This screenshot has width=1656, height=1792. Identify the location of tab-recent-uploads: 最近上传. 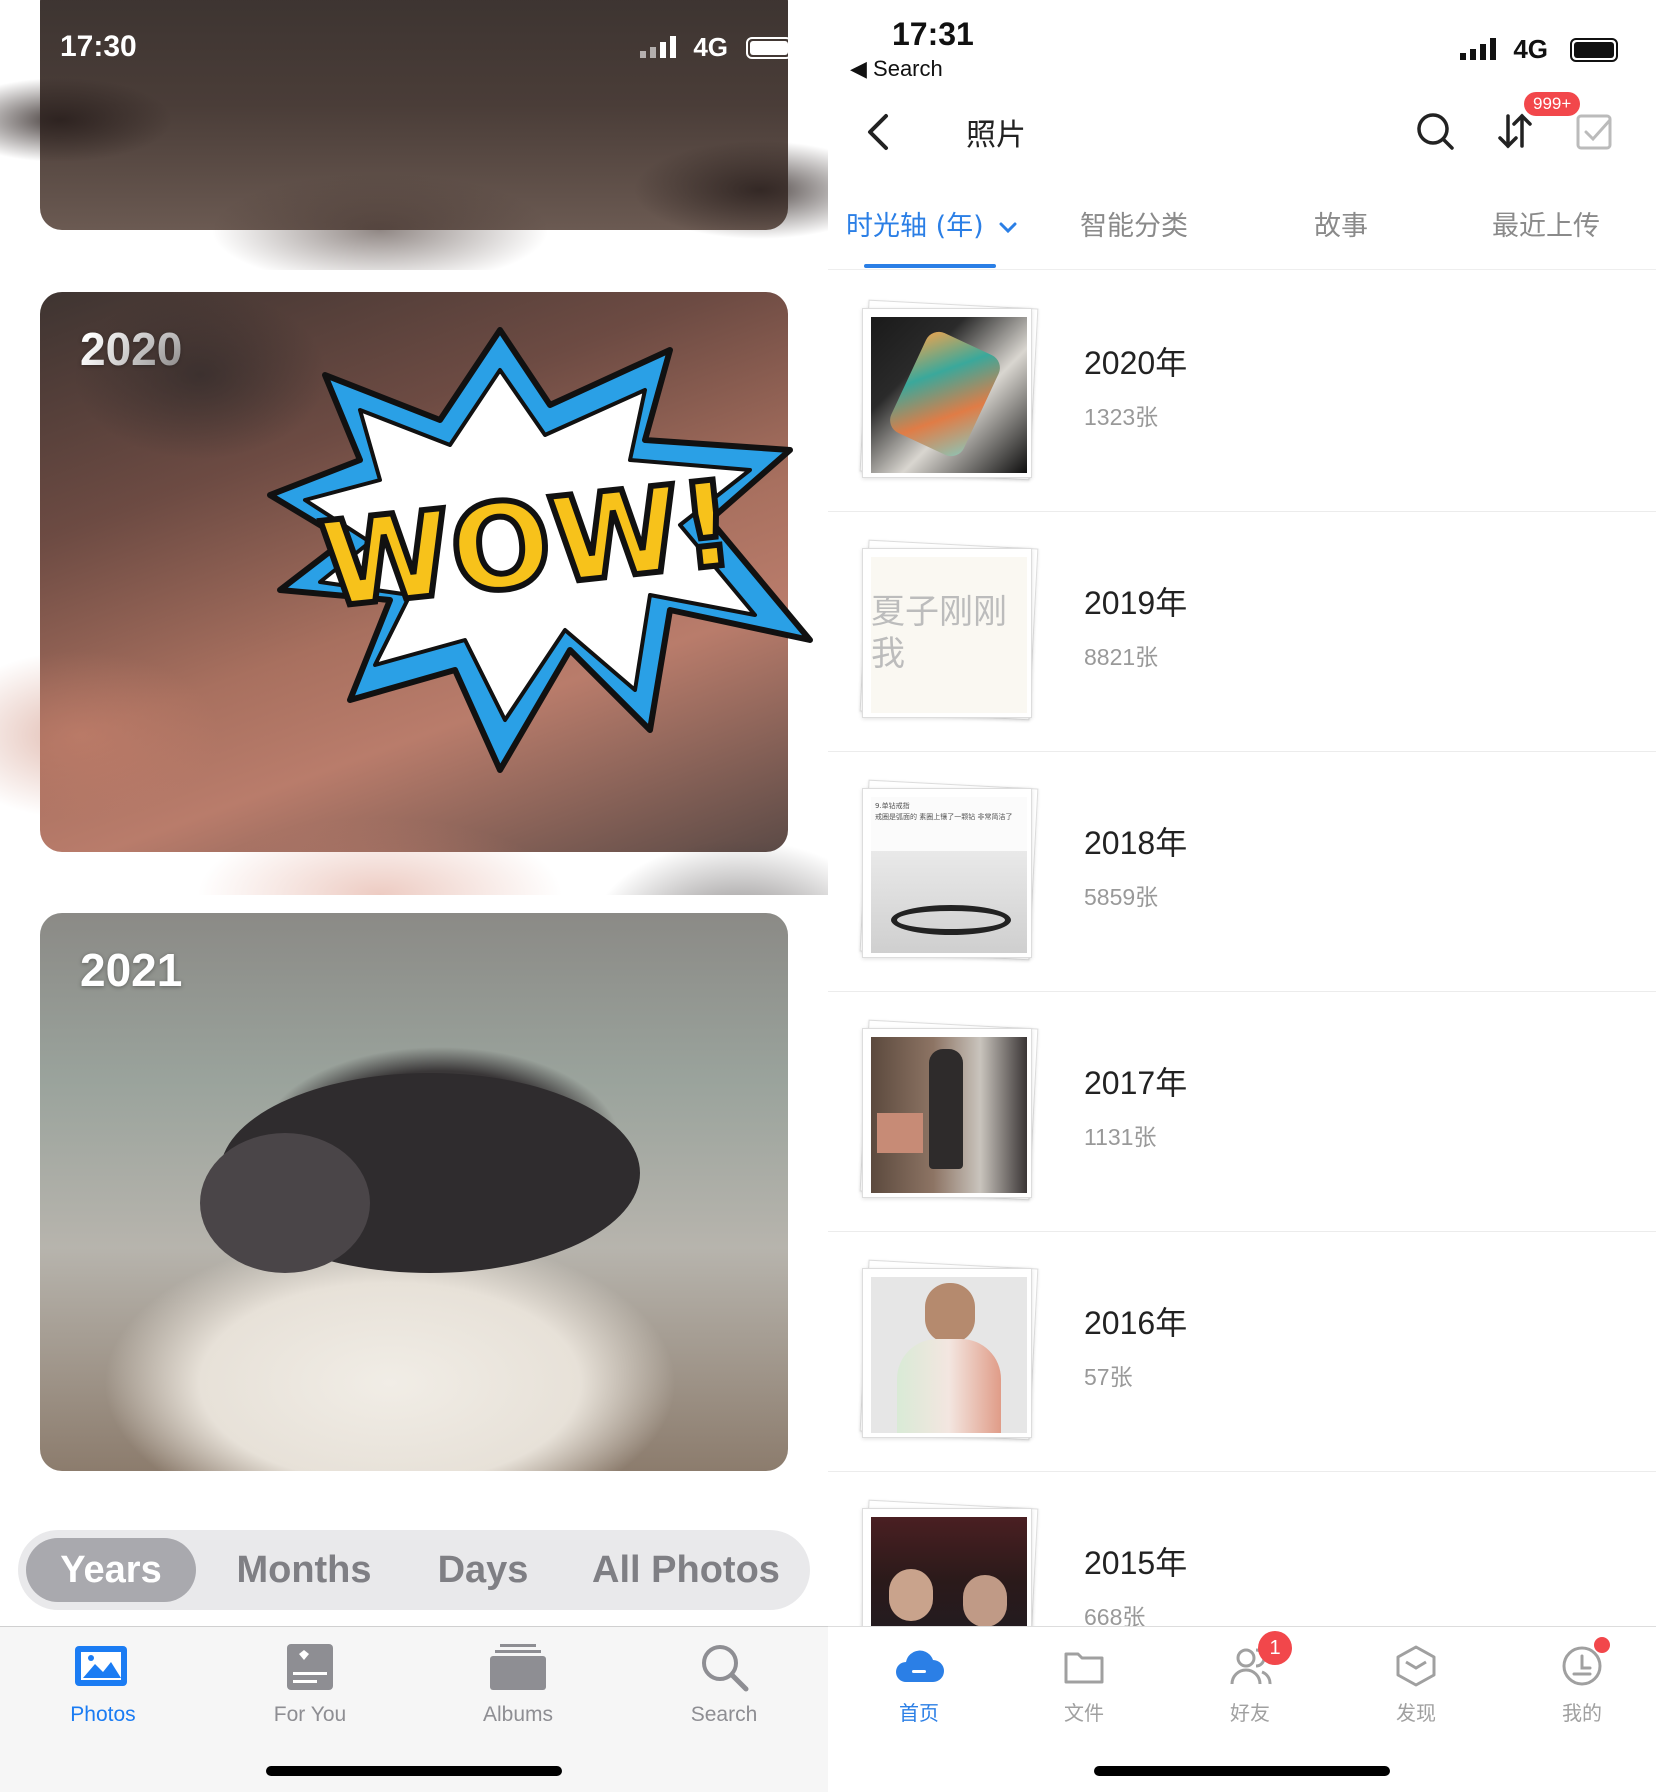
(1546, 223).